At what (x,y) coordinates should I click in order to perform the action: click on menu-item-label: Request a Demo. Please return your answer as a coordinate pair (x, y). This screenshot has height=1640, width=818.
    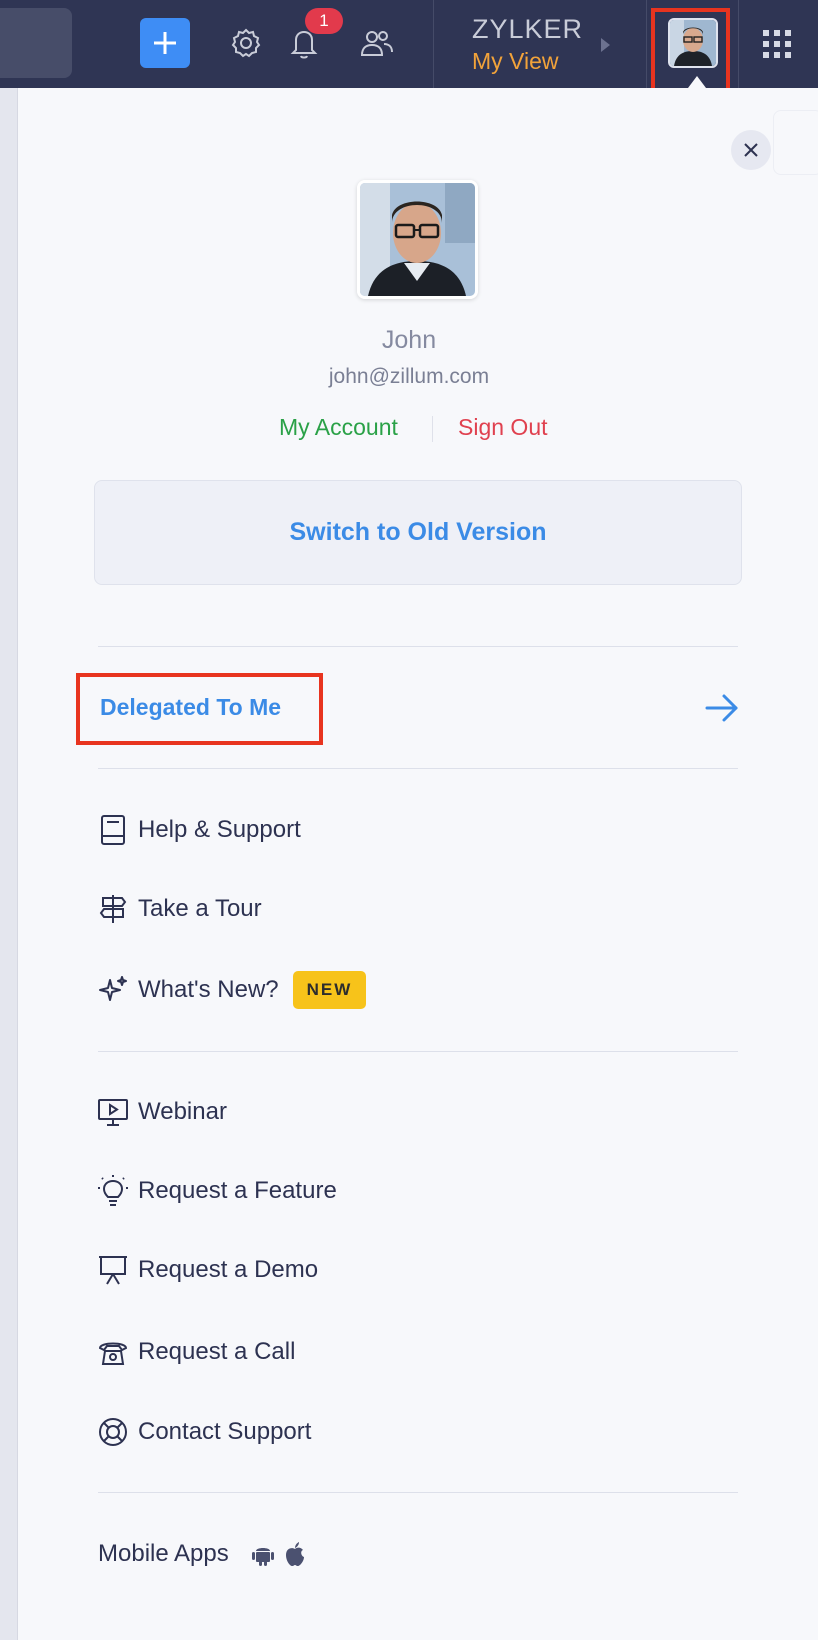
    Looking at the image, I should click on (228, 1269).